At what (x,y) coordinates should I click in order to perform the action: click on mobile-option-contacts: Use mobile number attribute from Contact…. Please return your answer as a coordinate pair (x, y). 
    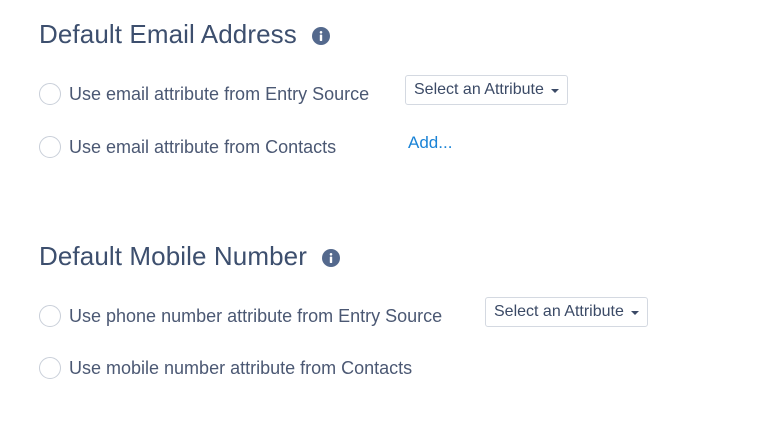
    Looking at the image, I should click on (225, 368).